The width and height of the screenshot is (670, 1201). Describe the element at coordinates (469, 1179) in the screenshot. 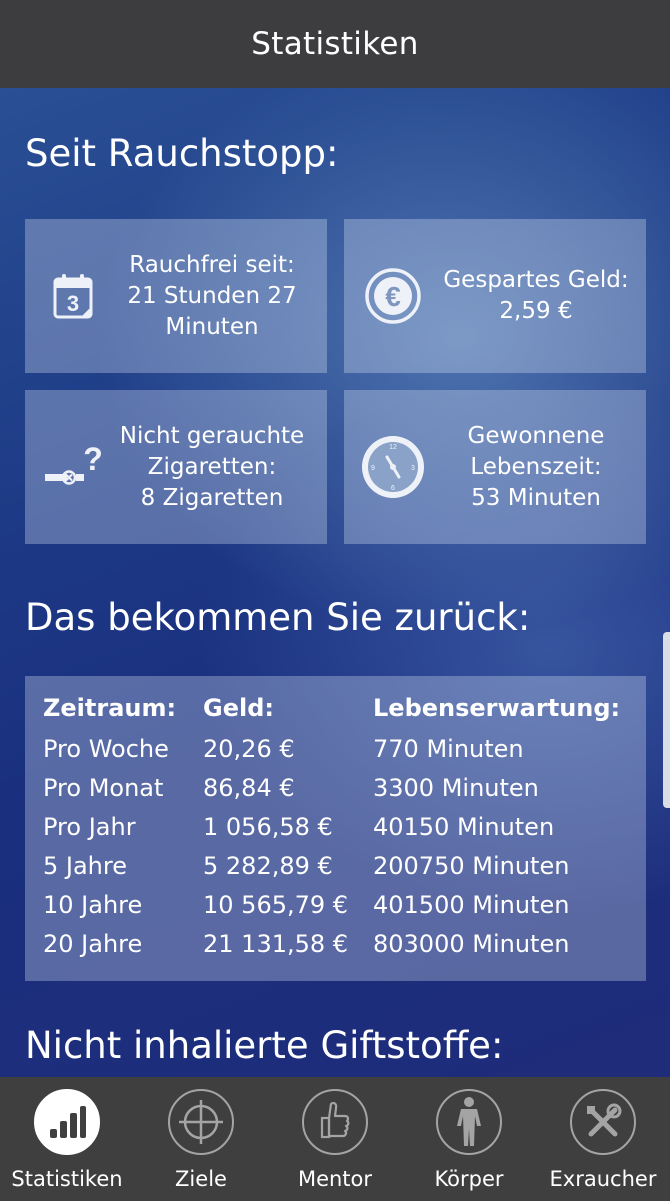

I see `nav-label: Körper` at that location.